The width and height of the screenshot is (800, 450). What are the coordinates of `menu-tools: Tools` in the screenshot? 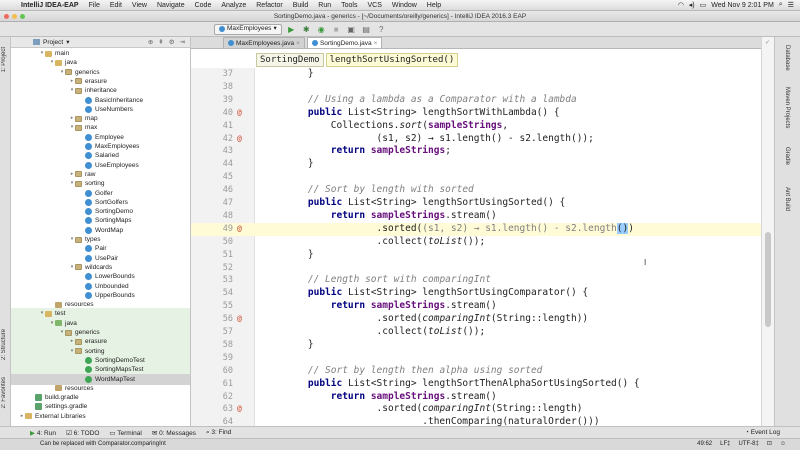 It's located at (349, 5).